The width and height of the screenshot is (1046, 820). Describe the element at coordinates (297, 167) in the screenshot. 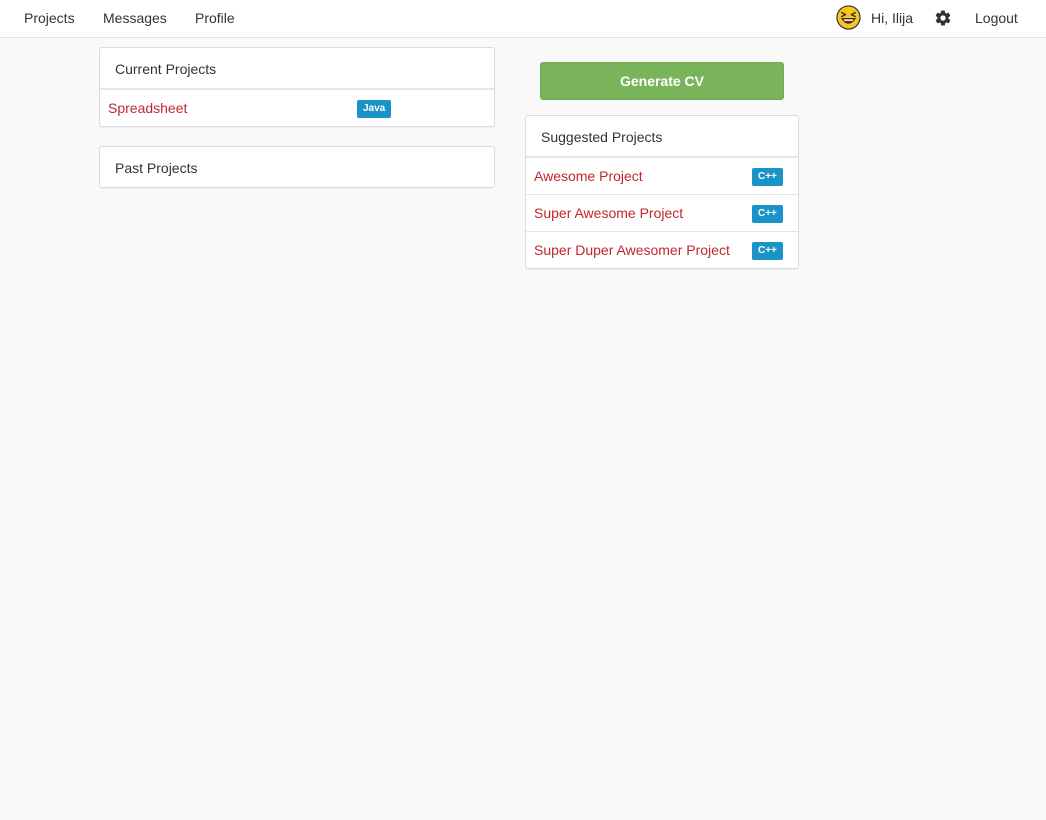

I see `past-projects-panel: Past Projects` at that location.